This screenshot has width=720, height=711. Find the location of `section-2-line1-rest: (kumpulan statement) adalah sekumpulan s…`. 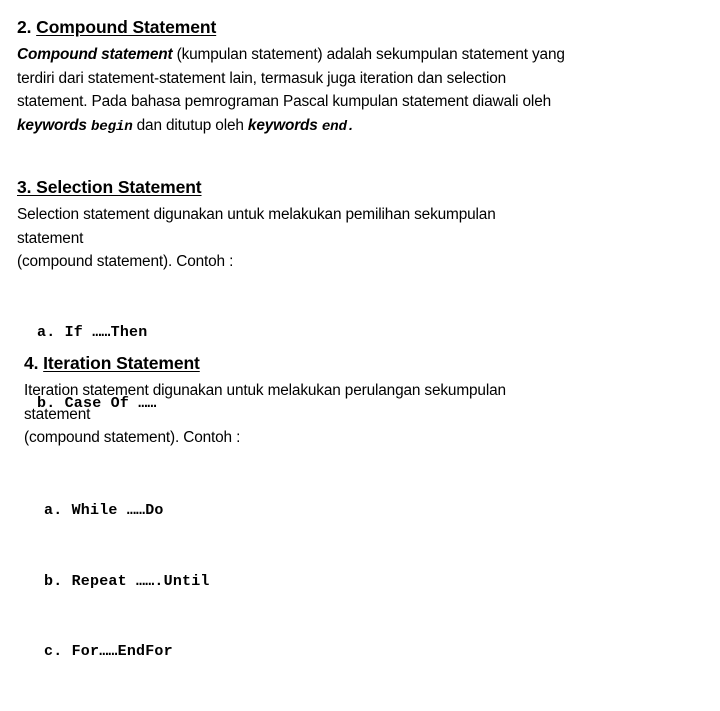

section-2-line1-rest: (kumpulan statement) adalah sekumpulan s… is located at coordinates (368, 54).